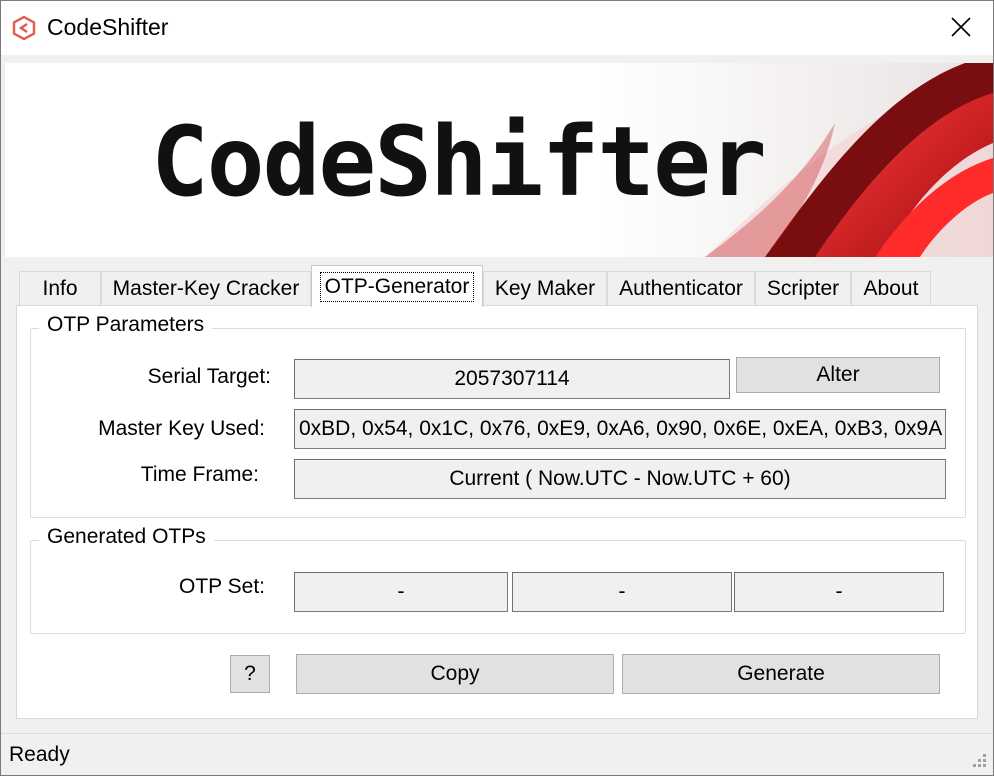 This screenshot has height=776, width=994. What do you see at coordinates (181, 428) in the screenshot?
I see `master-key-label: Master Key Used:` at bounding box center [181, 428].